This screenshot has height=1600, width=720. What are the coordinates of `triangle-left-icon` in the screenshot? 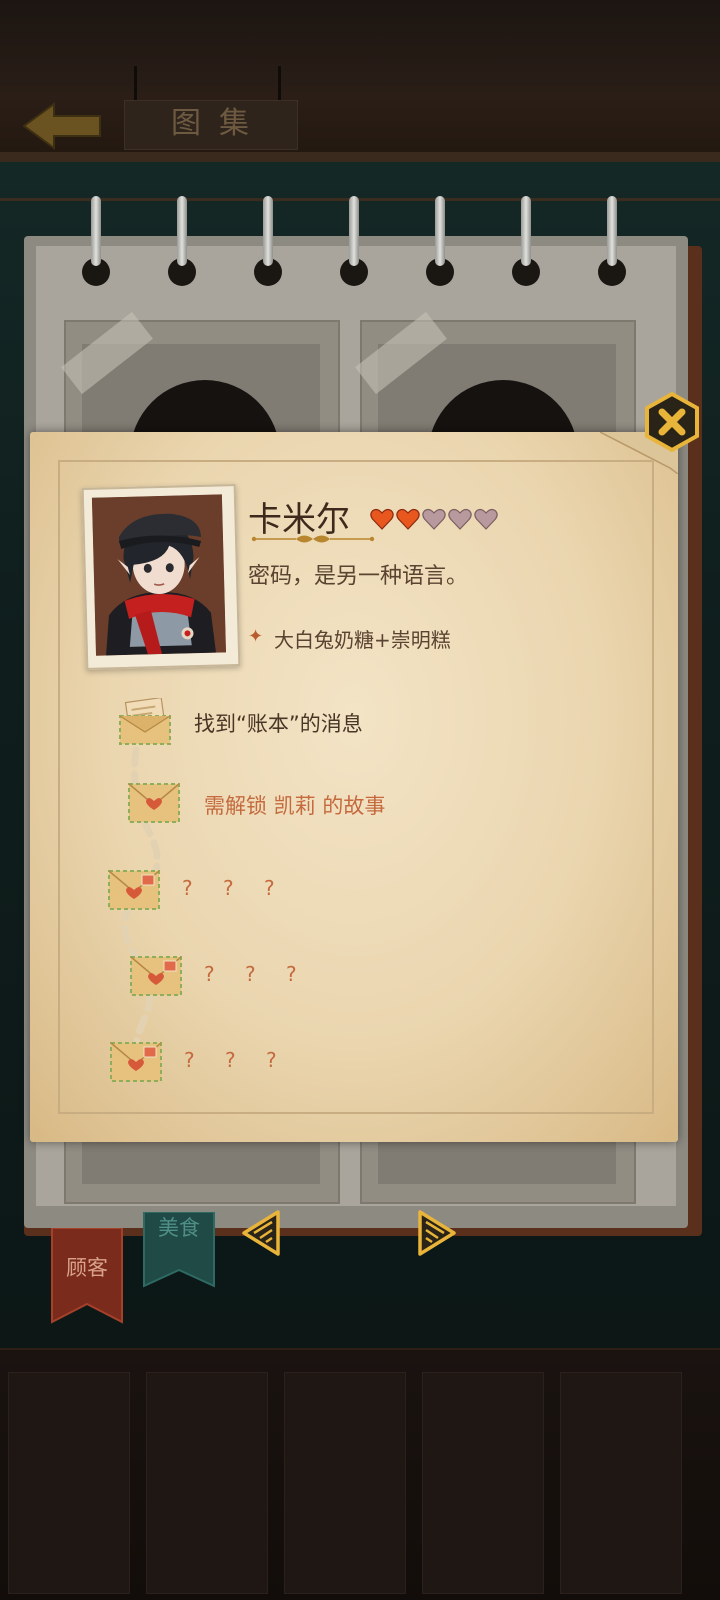 It's located at (261, 1233).